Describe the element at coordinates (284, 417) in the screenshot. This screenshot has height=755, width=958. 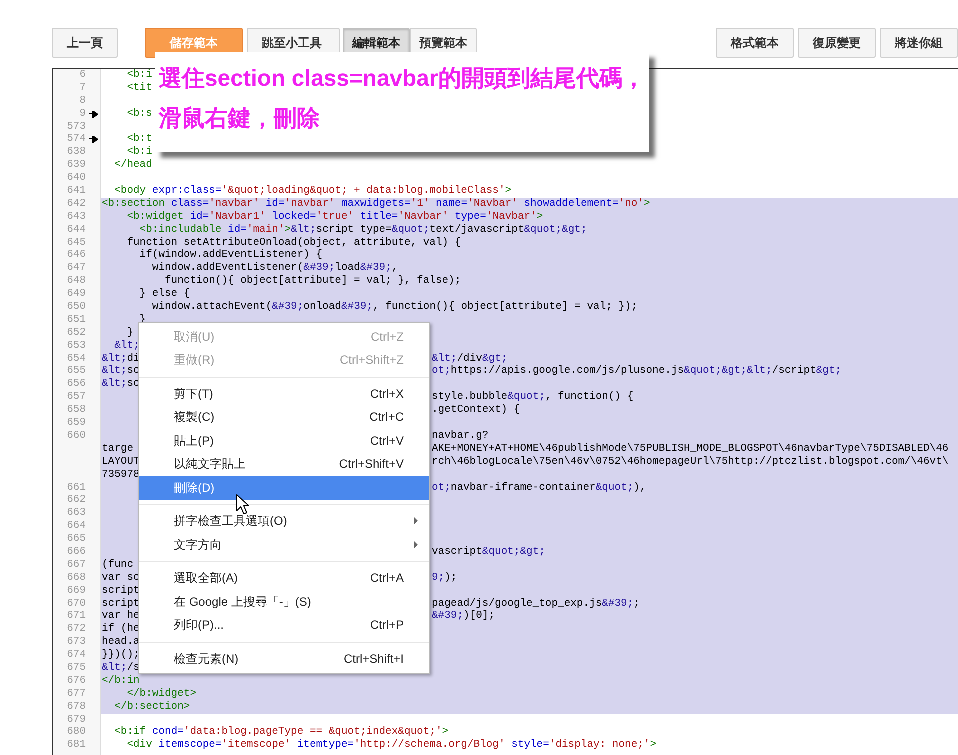
I see `menu-item: 複製(C) Ctrl+C` at that location.